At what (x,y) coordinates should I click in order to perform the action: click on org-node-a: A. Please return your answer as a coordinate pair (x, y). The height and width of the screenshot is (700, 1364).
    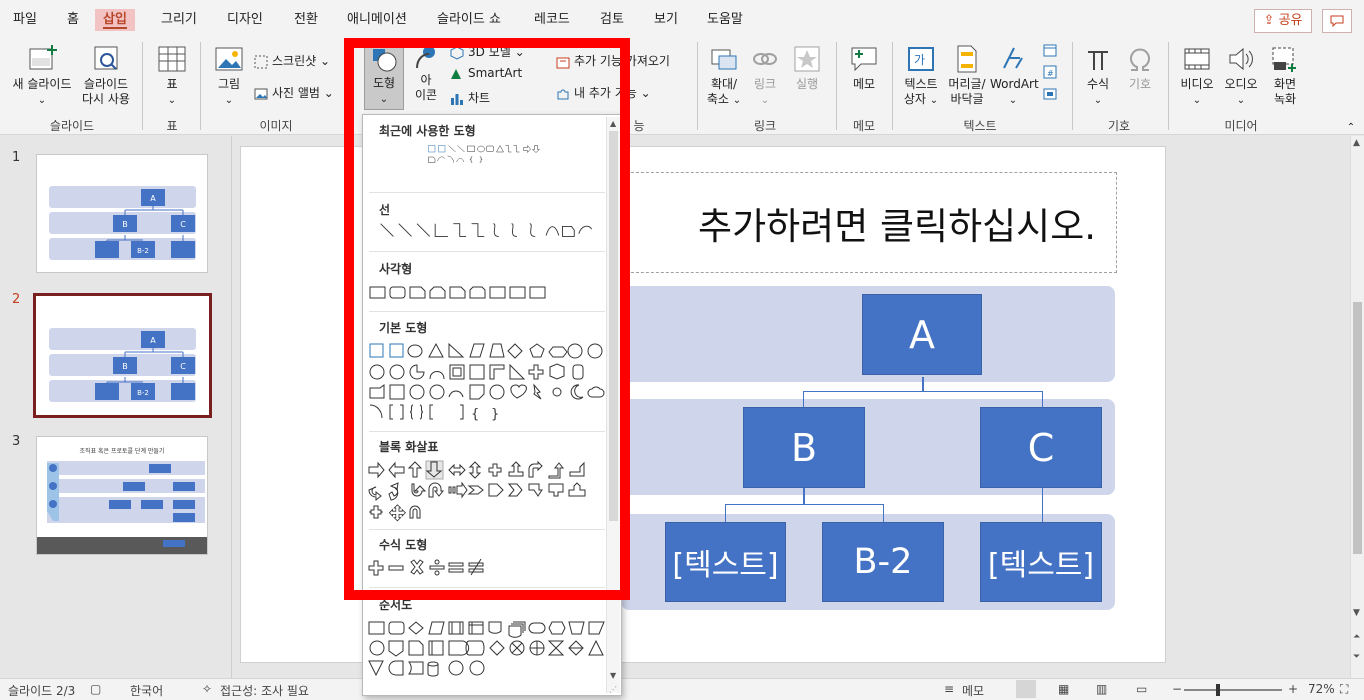
    Looking at the image, I should click on (922, 334).